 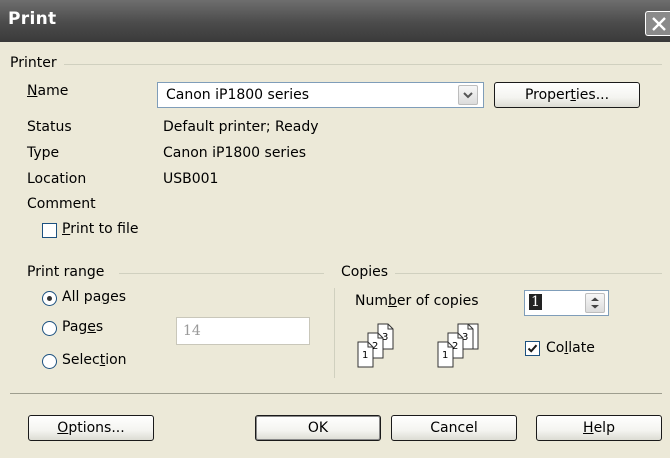 I want to click on title-bar: Print, so click(x=335, y=21).